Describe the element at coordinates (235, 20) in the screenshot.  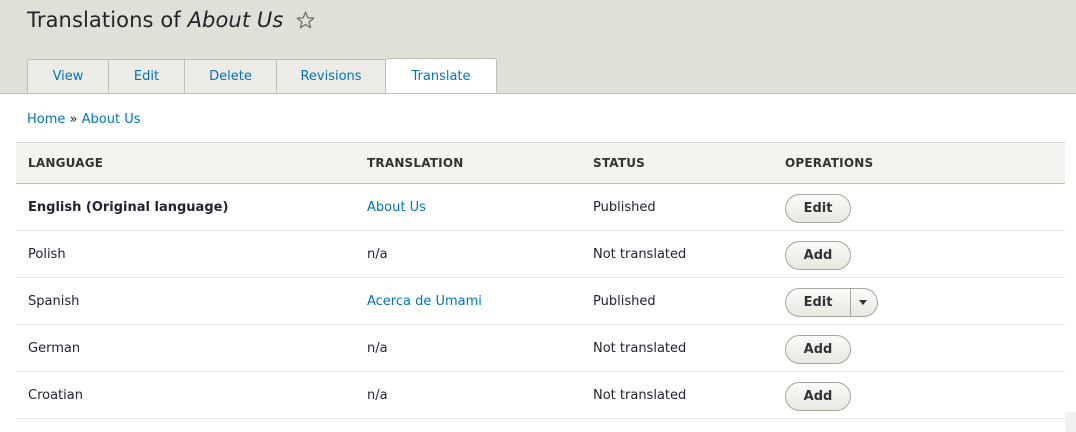
I see `page-title-node: About Us` at that location.